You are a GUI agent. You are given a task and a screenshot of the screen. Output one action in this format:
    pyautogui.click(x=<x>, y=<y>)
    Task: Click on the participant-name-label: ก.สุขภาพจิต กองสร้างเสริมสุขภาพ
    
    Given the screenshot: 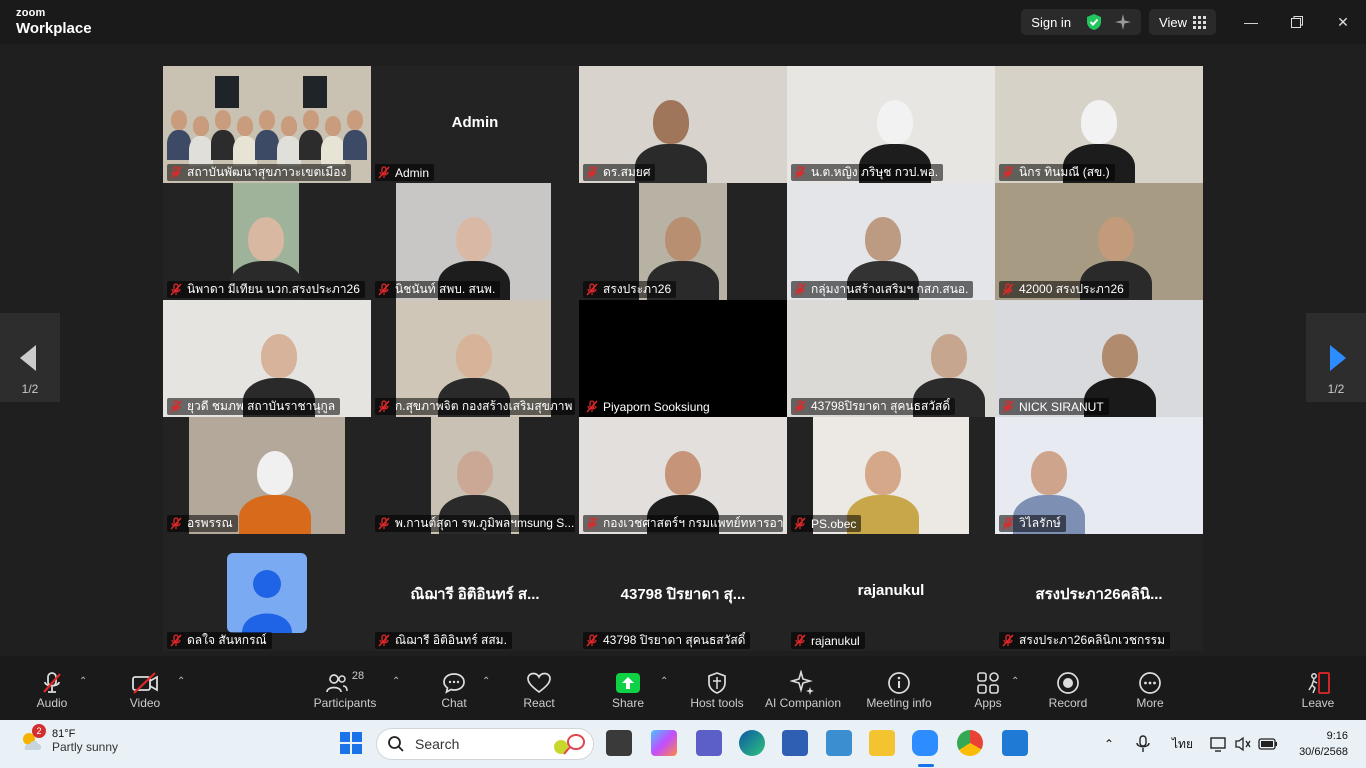 What is the action you would take?
    pyautogui.click(x=475, y=406)
    